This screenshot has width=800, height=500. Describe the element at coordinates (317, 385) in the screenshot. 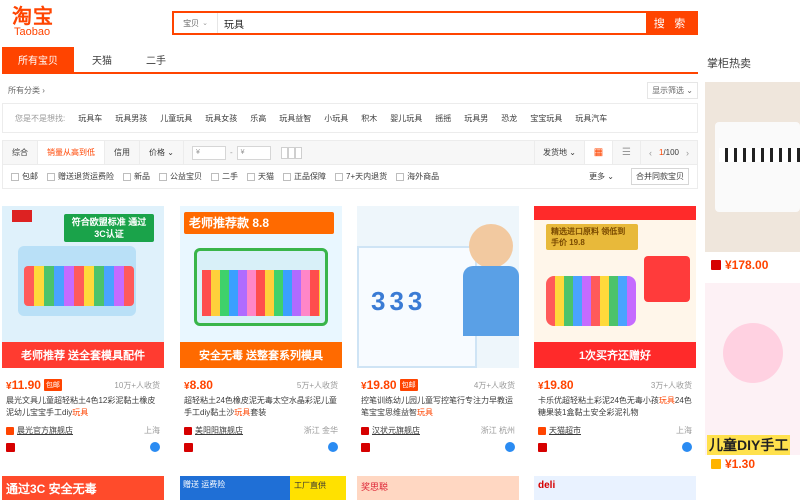

I see `sales-count: 5万+人收货` at that location.